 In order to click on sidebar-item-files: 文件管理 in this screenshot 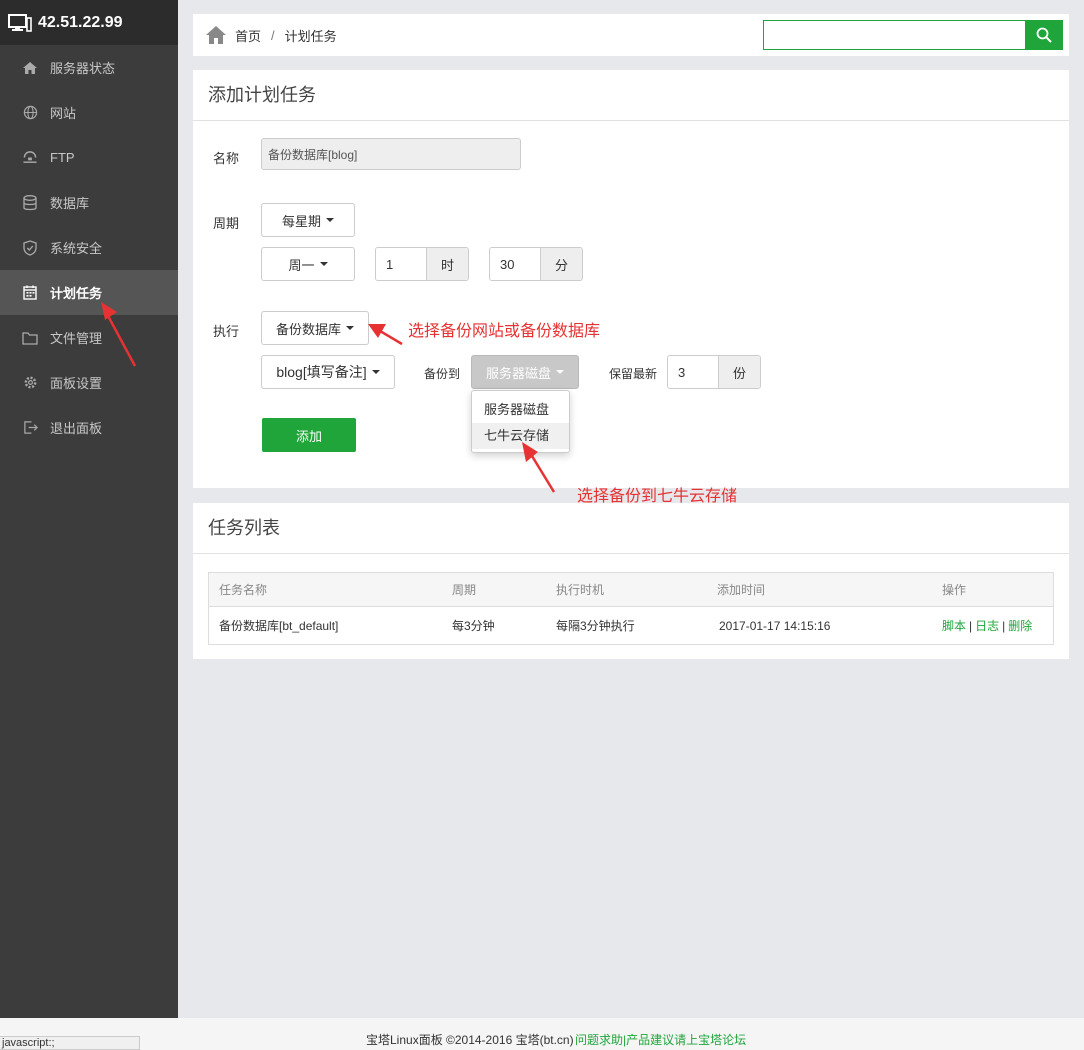, I will do `click(89, 337)`.